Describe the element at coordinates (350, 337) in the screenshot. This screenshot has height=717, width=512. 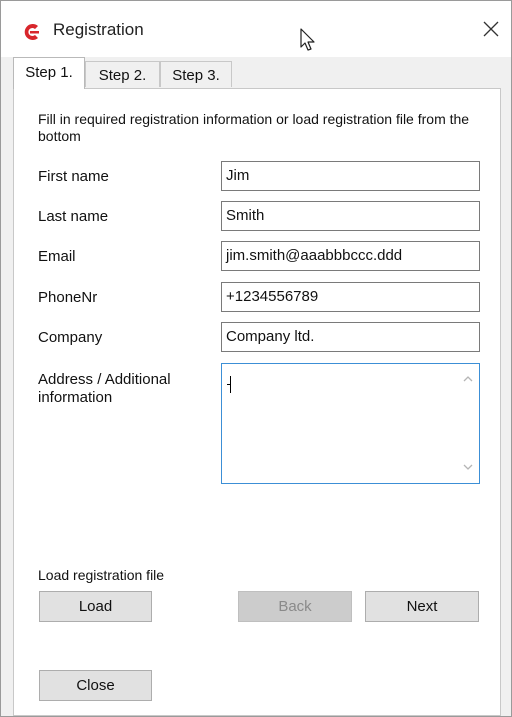
I see `company-field: Company ltd.` at that location.